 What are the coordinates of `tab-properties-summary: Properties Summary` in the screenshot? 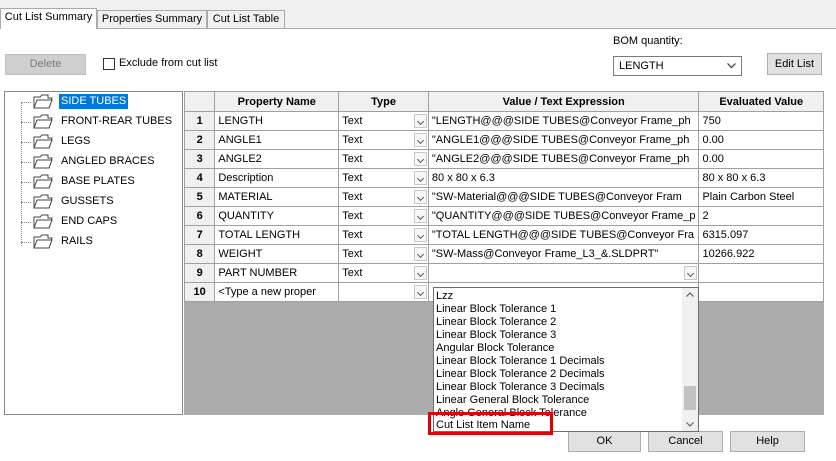 It's located at (152, 19).